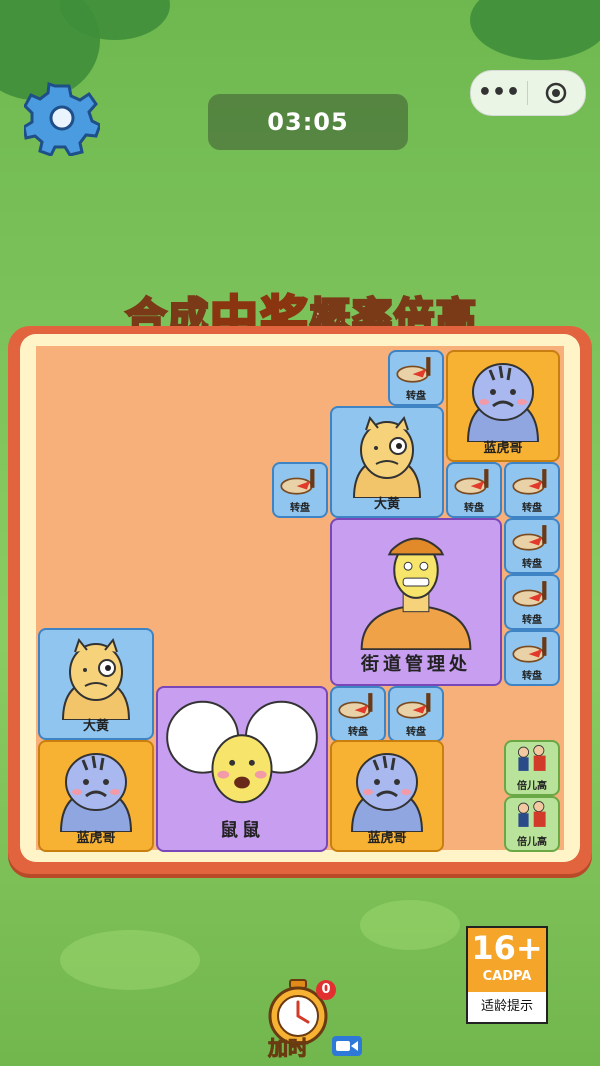 This screenshot has height=1066, width=600. I want to click on record-icon, so click(556, 93).